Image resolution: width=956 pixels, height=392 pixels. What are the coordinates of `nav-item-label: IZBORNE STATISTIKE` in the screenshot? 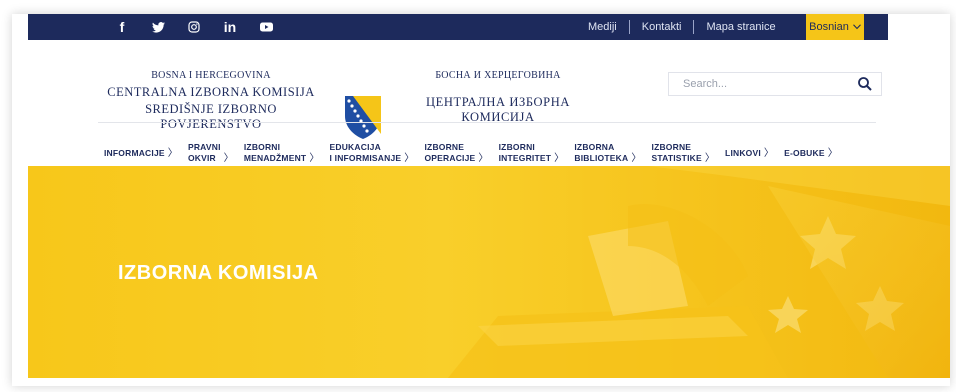 It's located at (677, 153).